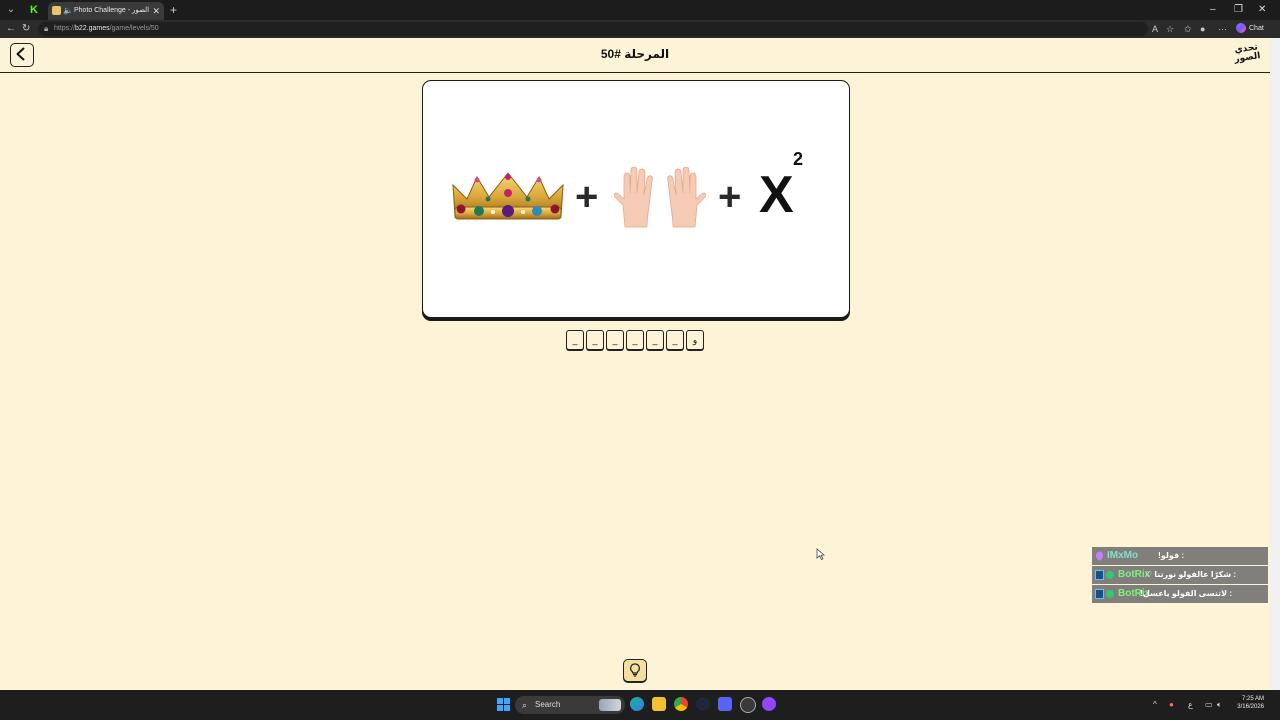  I want to click on chat-label: Chat, so click(1256, 28).